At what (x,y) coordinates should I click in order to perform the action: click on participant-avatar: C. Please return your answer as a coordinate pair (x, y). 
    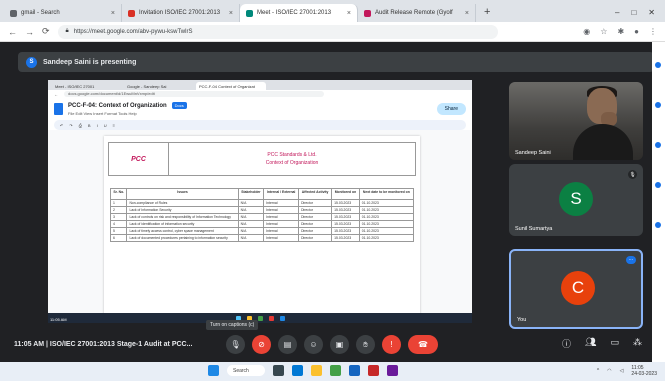
    Looking at the image, I should click on (578, 288).